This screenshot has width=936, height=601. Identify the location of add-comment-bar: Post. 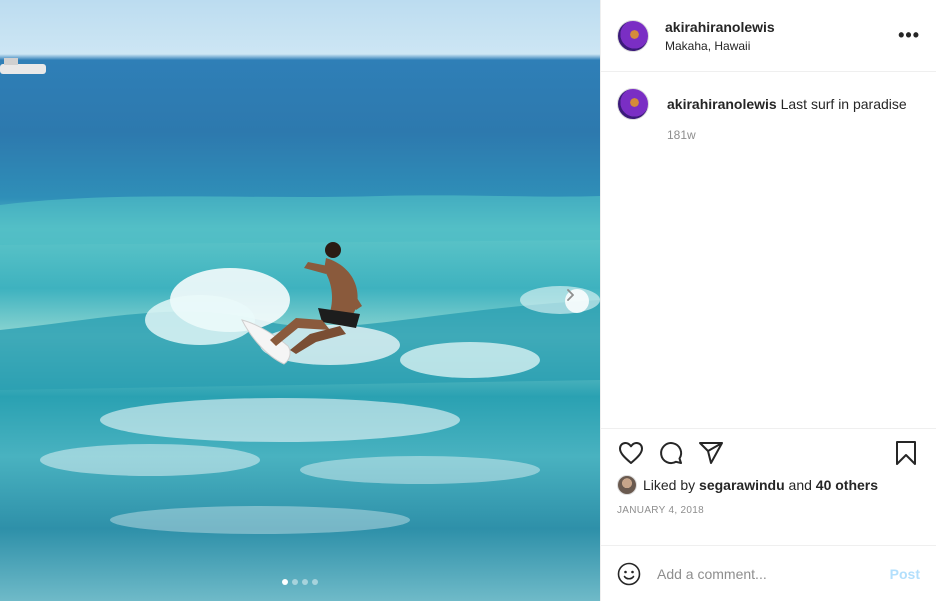
(768, 573).